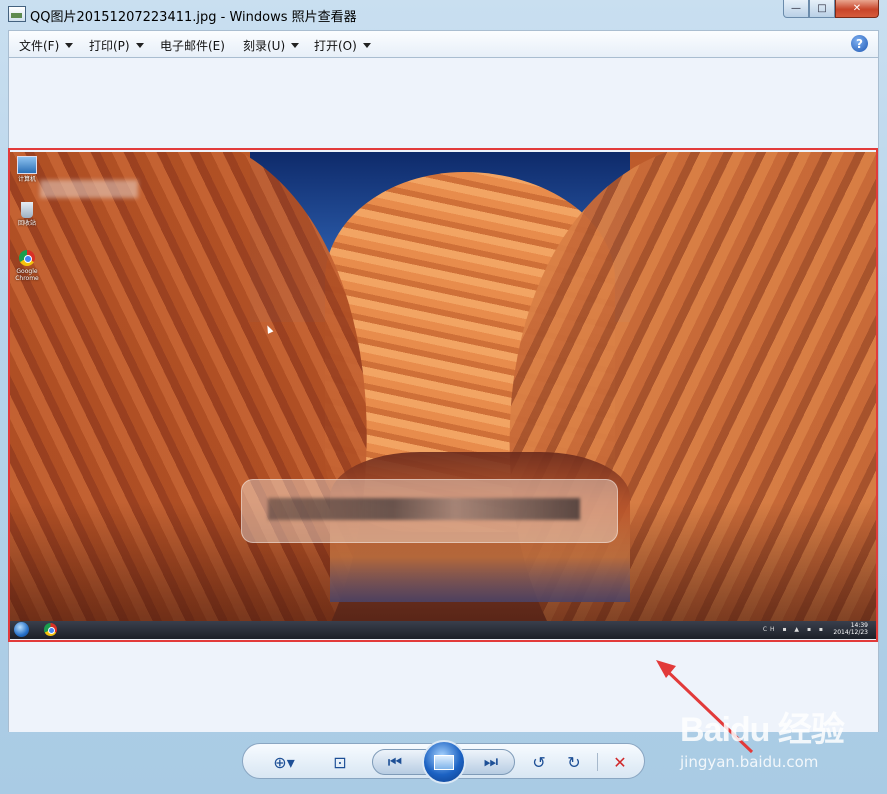  I want to click on desktop-icon-chrome: Google Chrome, so click(27, 266).